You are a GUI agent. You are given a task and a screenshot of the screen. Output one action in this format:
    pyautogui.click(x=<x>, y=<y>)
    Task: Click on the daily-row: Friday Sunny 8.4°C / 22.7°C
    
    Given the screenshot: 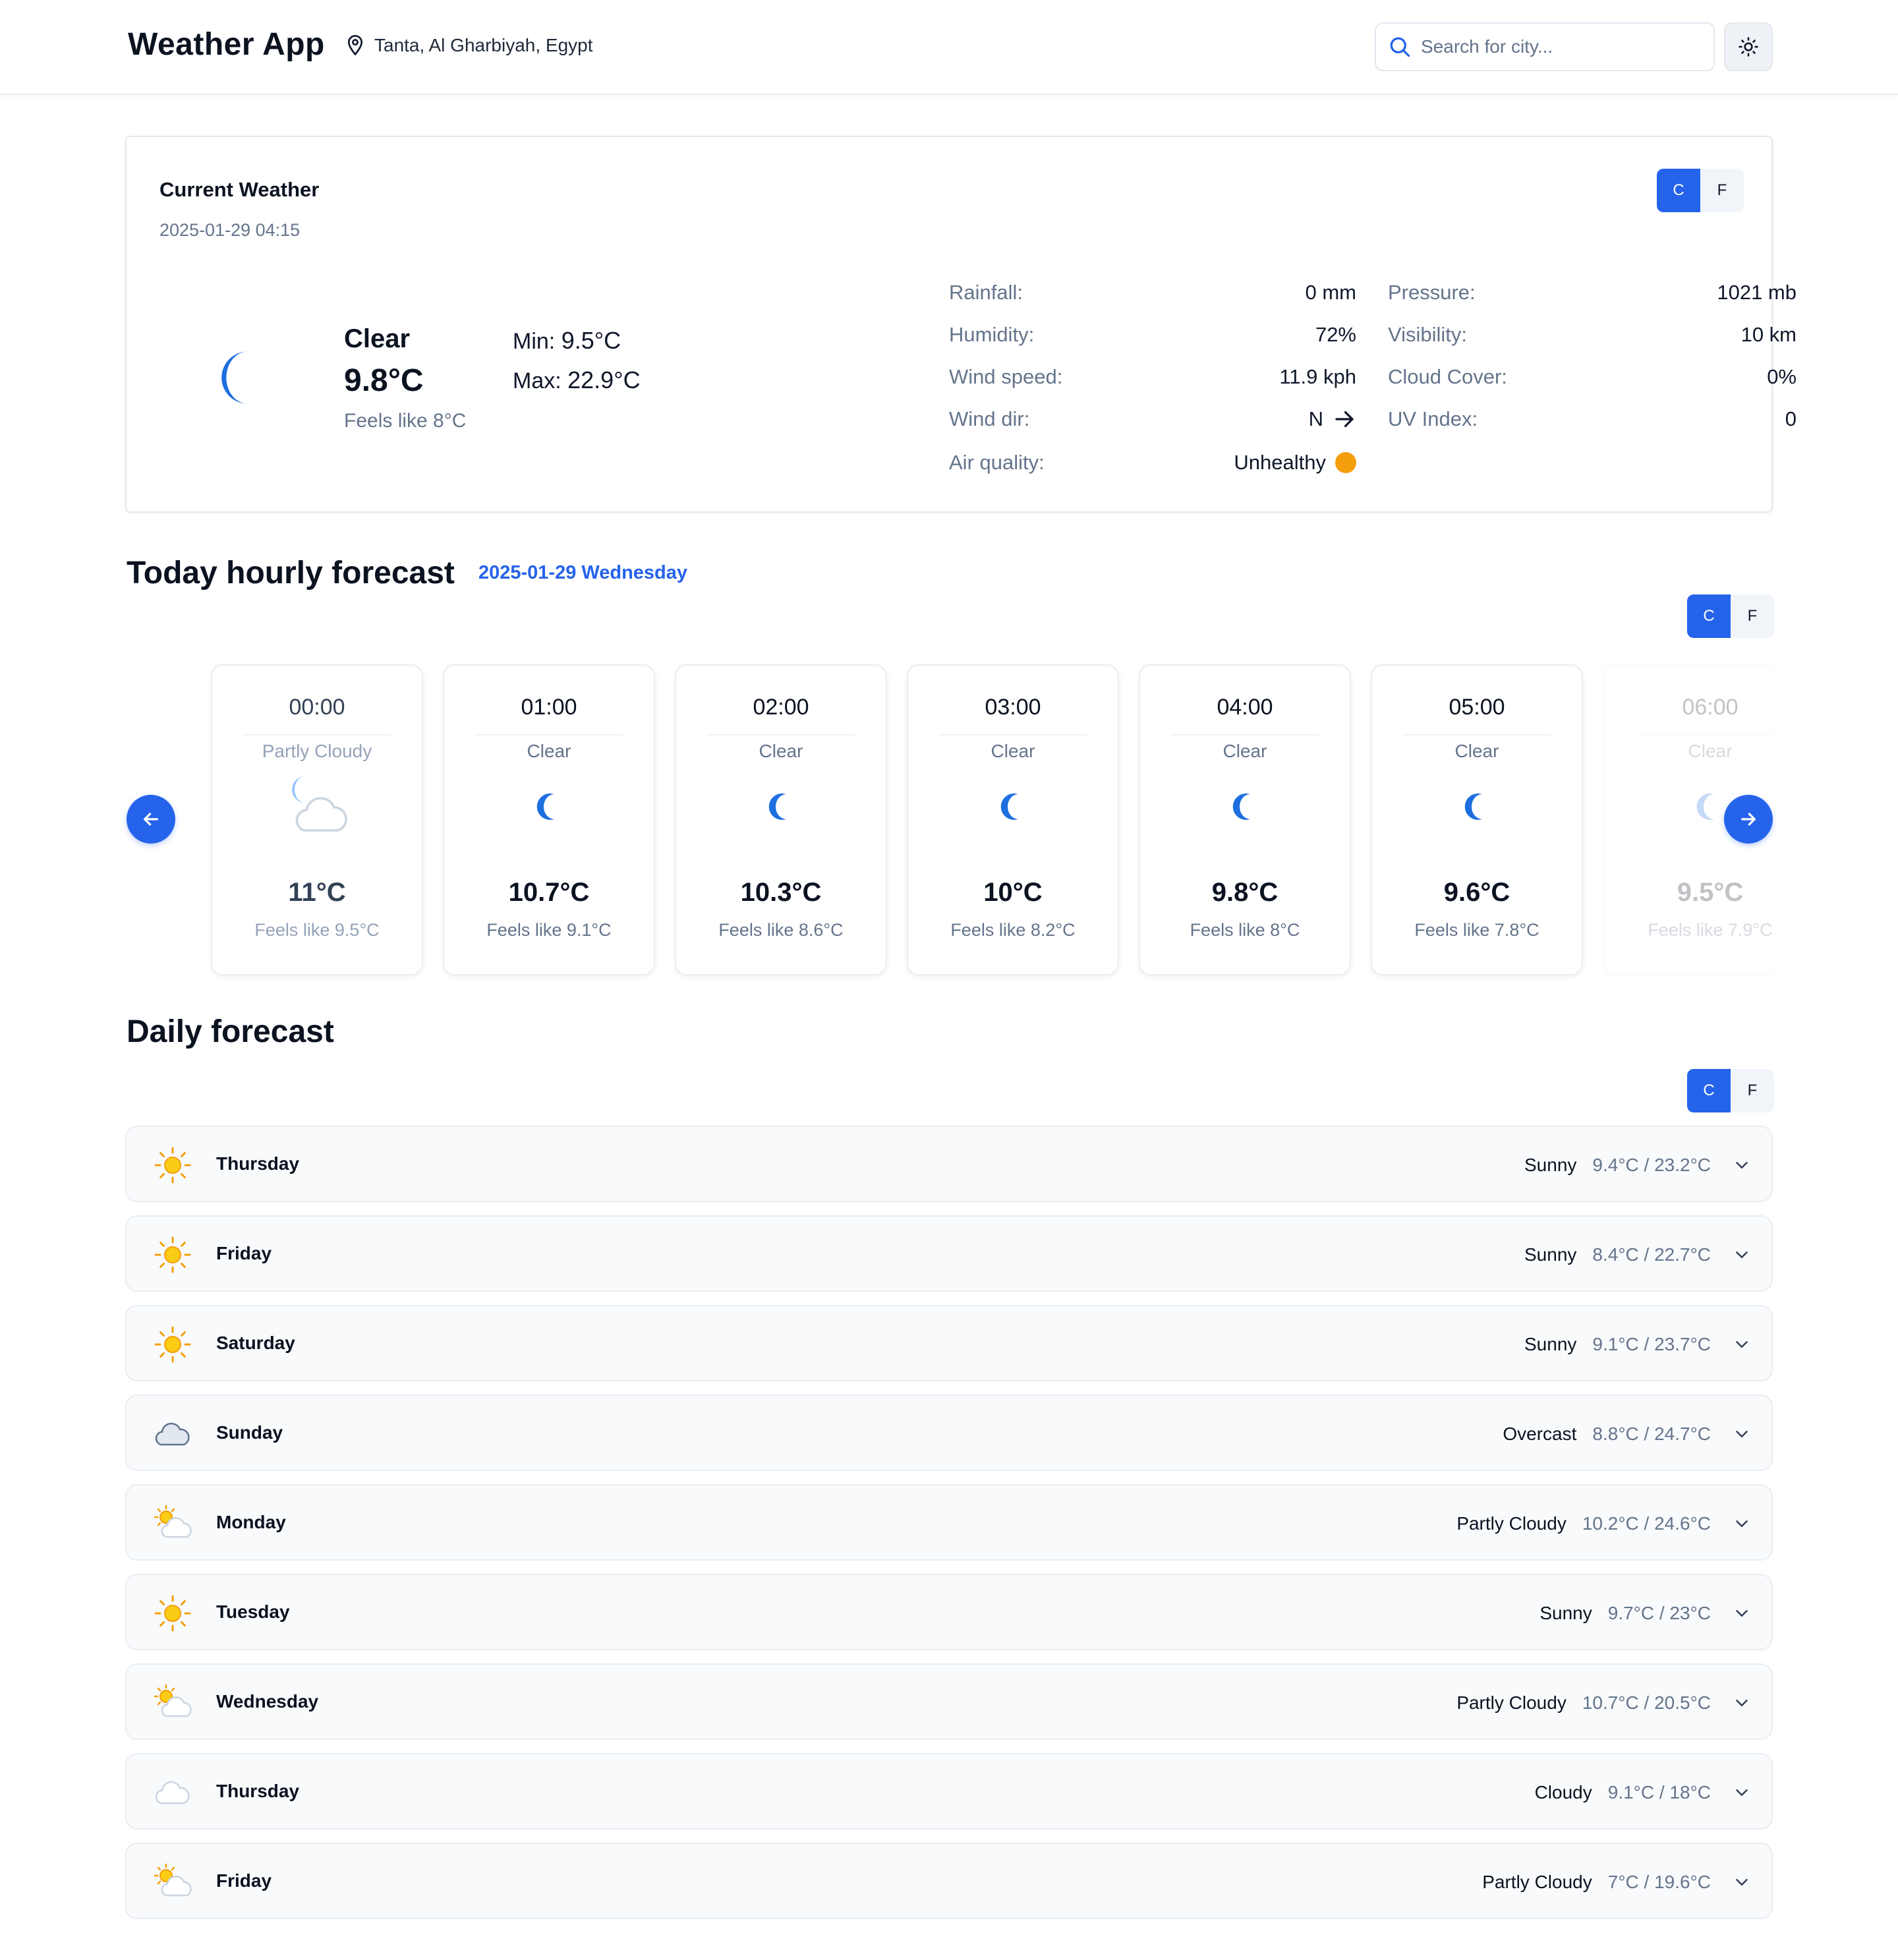 What is the action you would take?
    pyautogui.click(x=949, y=1254)
    